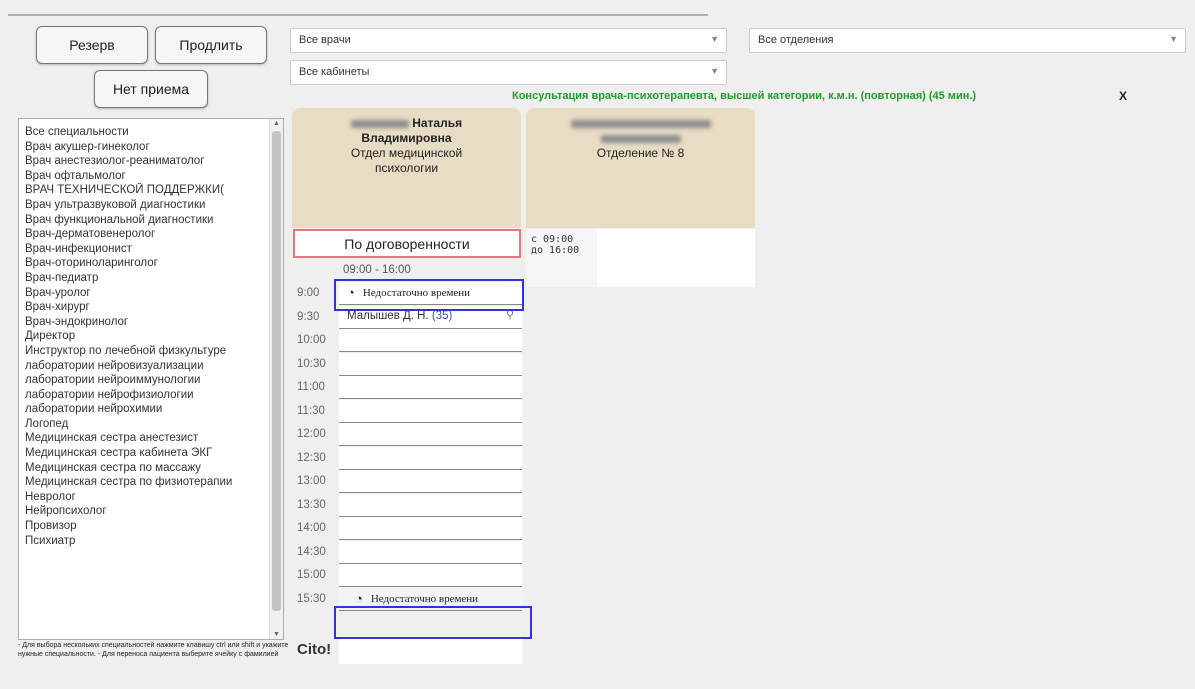  Describe the element at coordinates (149, 205) in the screenshot. I see `specialty-item: Врач ультразвуковой диагностики` at that location.